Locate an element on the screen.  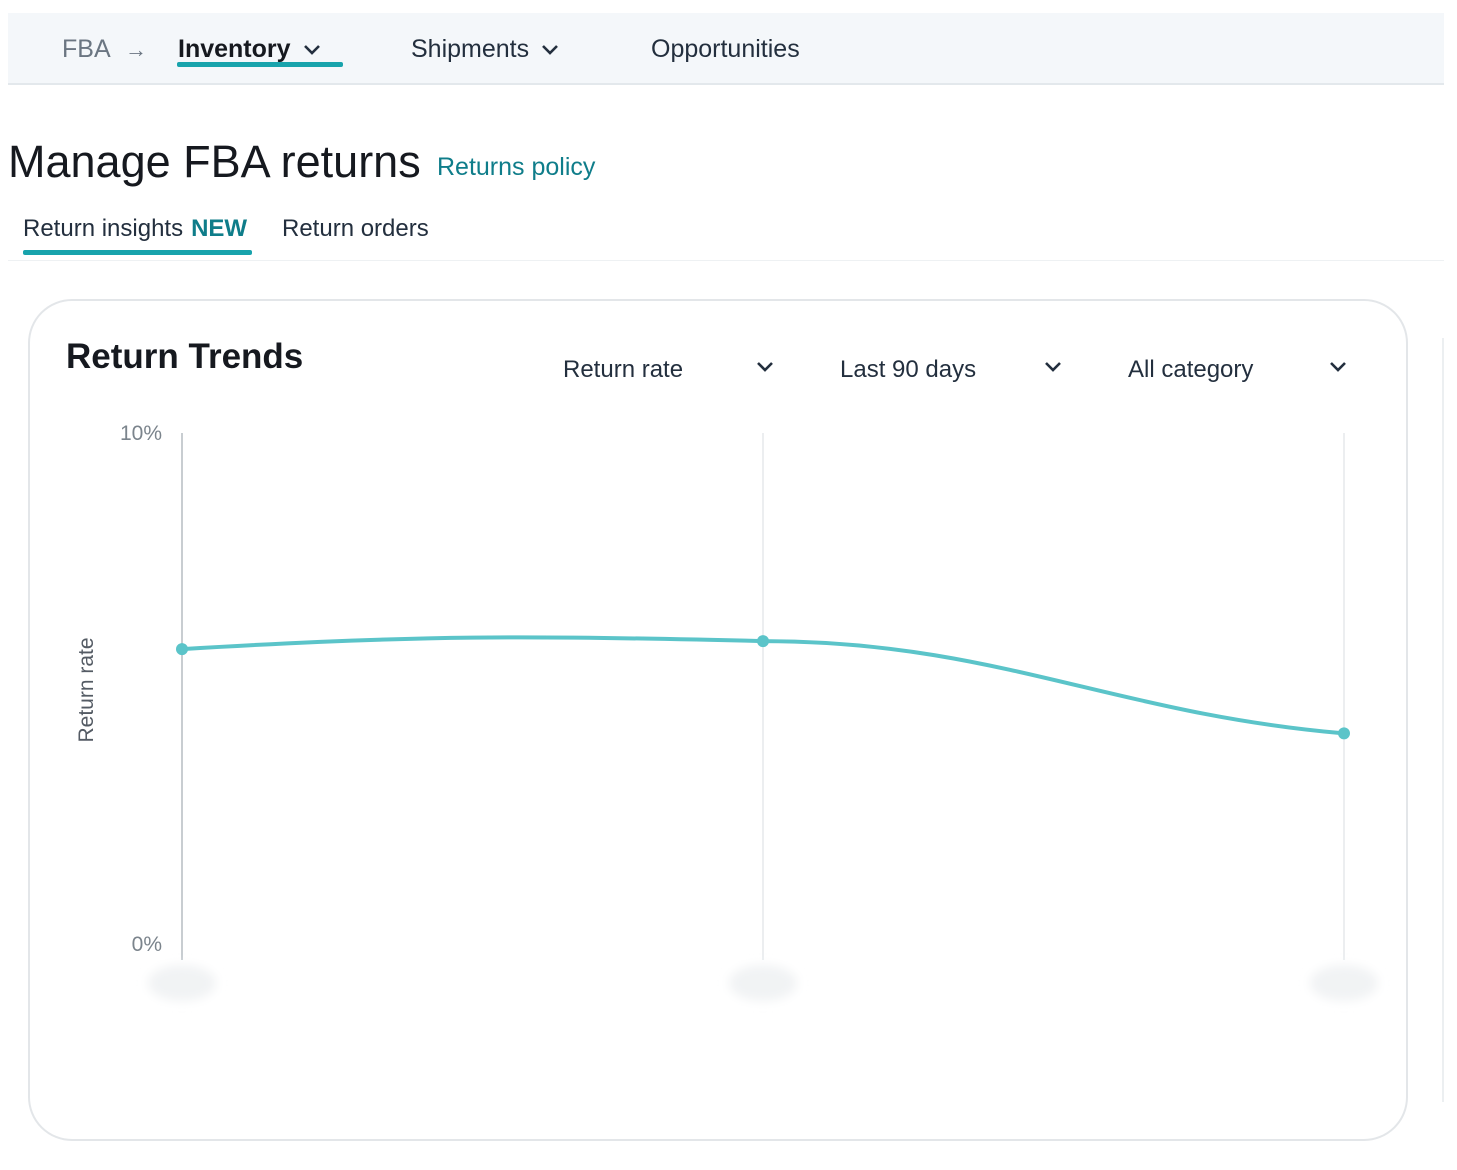
y-tick-label-min: 0% is located at coordinates (147, 944).